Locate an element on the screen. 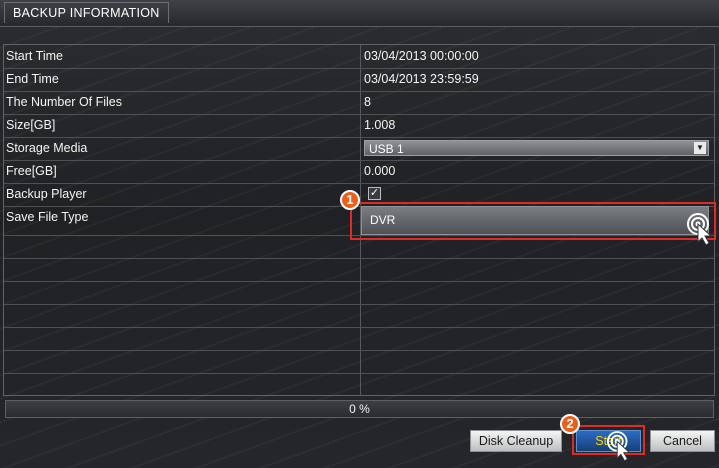 The width and height of the screenshot is (719, 468). backup-player-label: Backup Player is located at coordinates (46, 194).